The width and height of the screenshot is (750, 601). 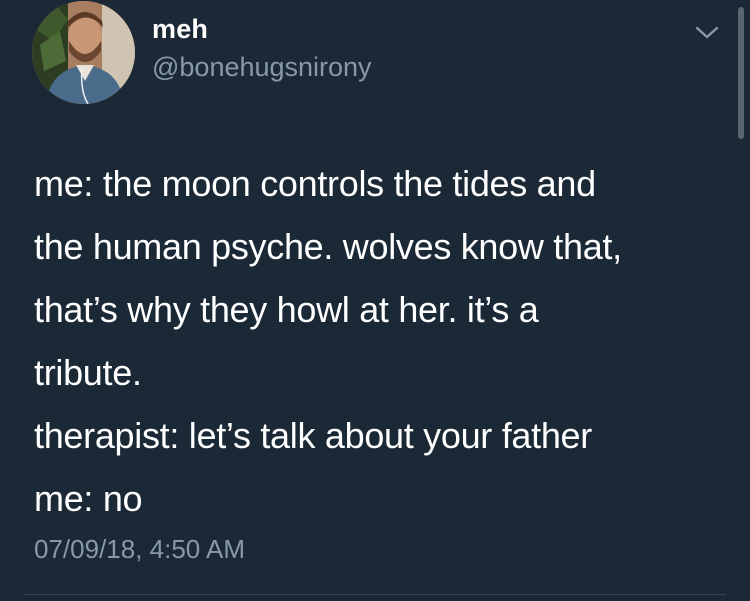 What do you see at coordinates (180, 29) in the screenshot?
I see `display-name: meh` at bounding box center [180, 29].